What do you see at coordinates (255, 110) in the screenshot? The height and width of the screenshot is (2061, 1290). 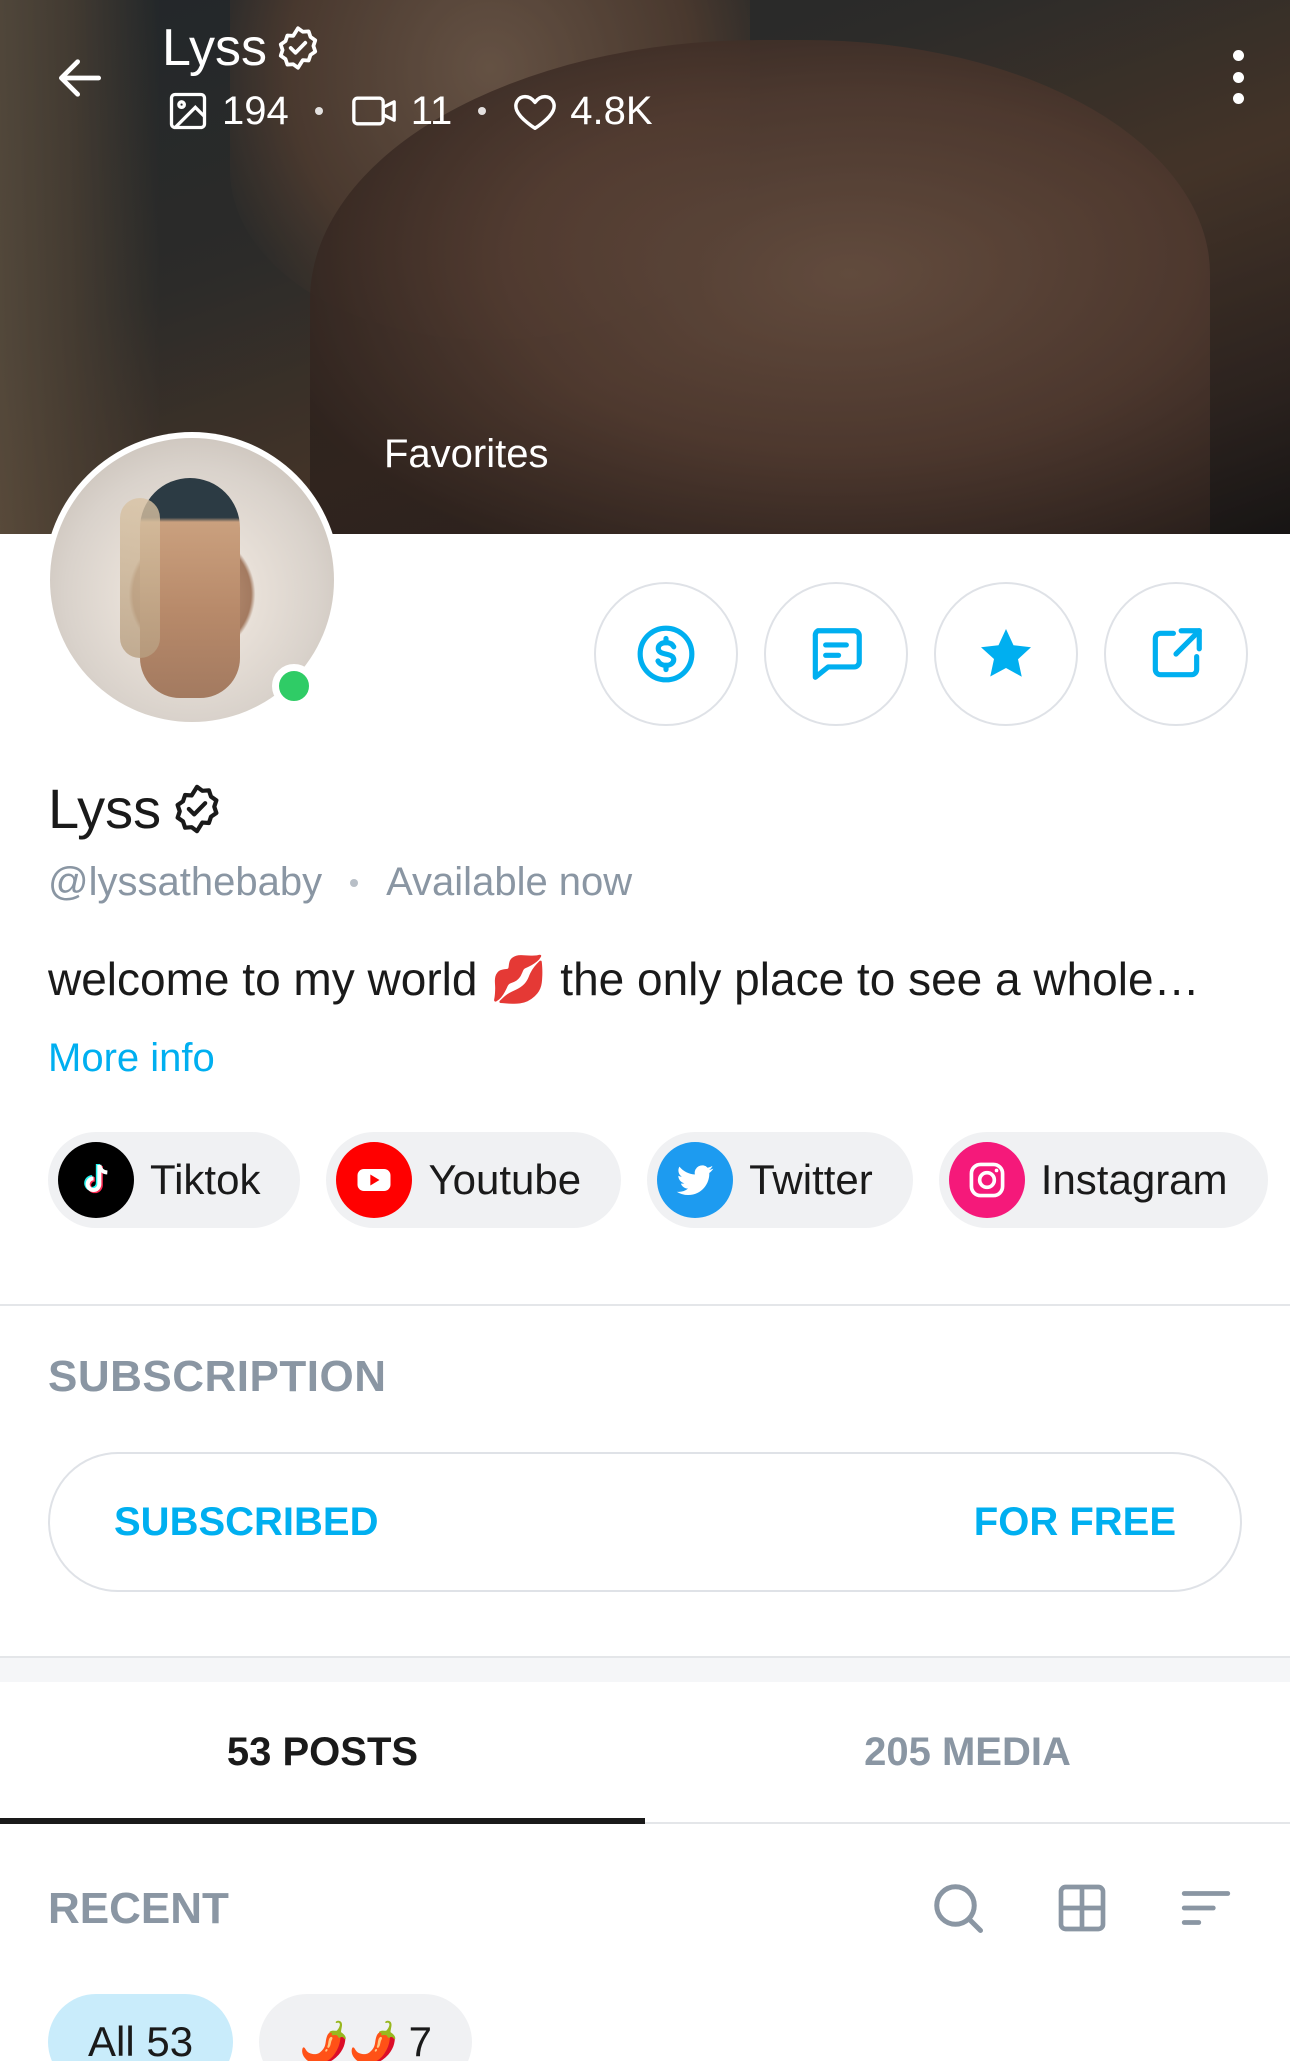 I see `photos-count: 194` at bounding box center [255, 110].